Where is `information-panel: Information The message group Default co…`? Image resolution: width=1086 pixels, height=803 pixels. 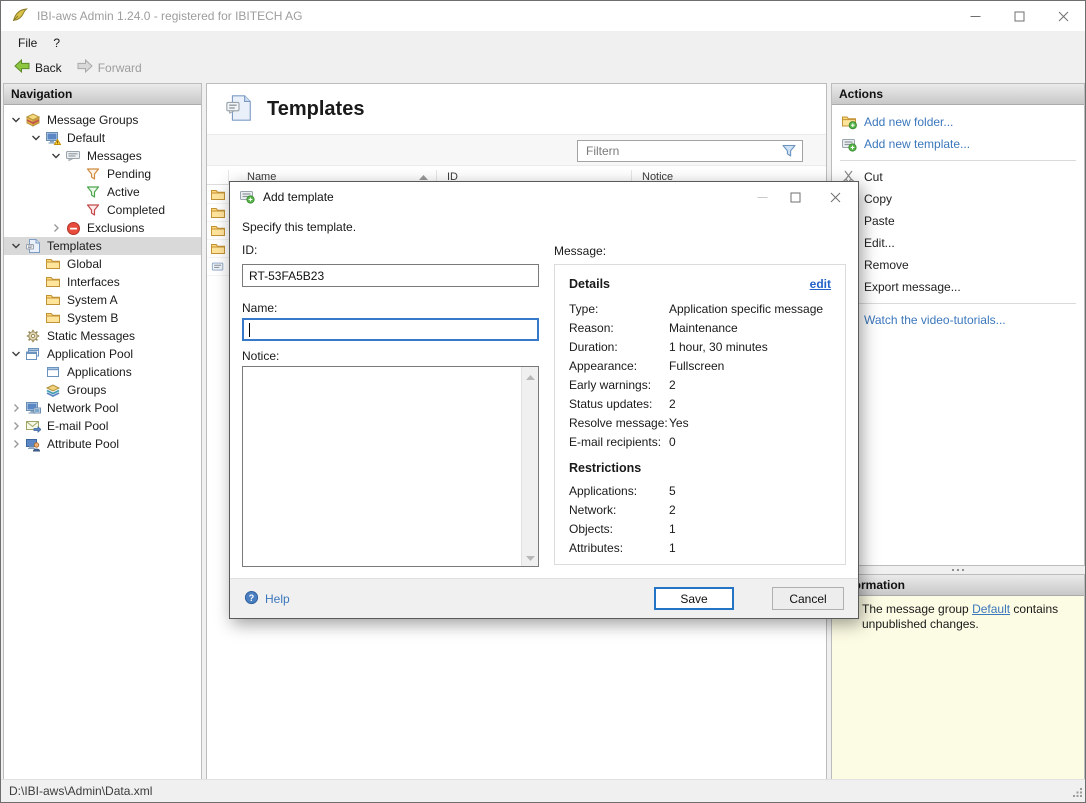 information-panel: Information The message group Default co… is located at coordinates (958, 677).